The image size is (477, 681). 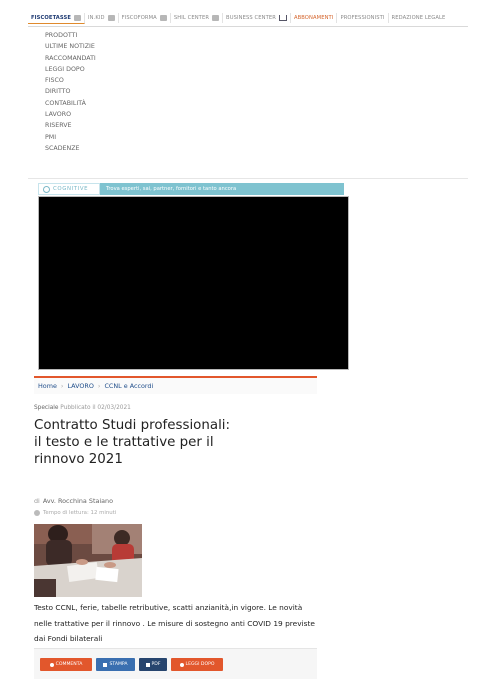 What do you see at coordinates (37, 513) in the screenshot?
I see `clock-icon` at bounding box center [37, 513].